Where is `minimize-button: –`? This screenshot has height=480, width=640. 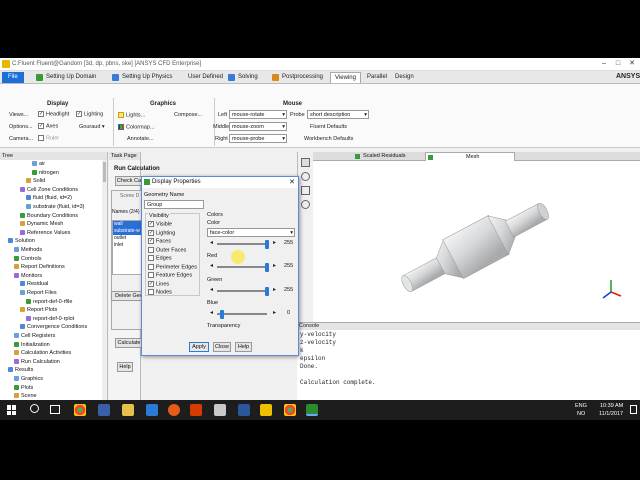 minimize-button: – is located at coordinates (604, 64).